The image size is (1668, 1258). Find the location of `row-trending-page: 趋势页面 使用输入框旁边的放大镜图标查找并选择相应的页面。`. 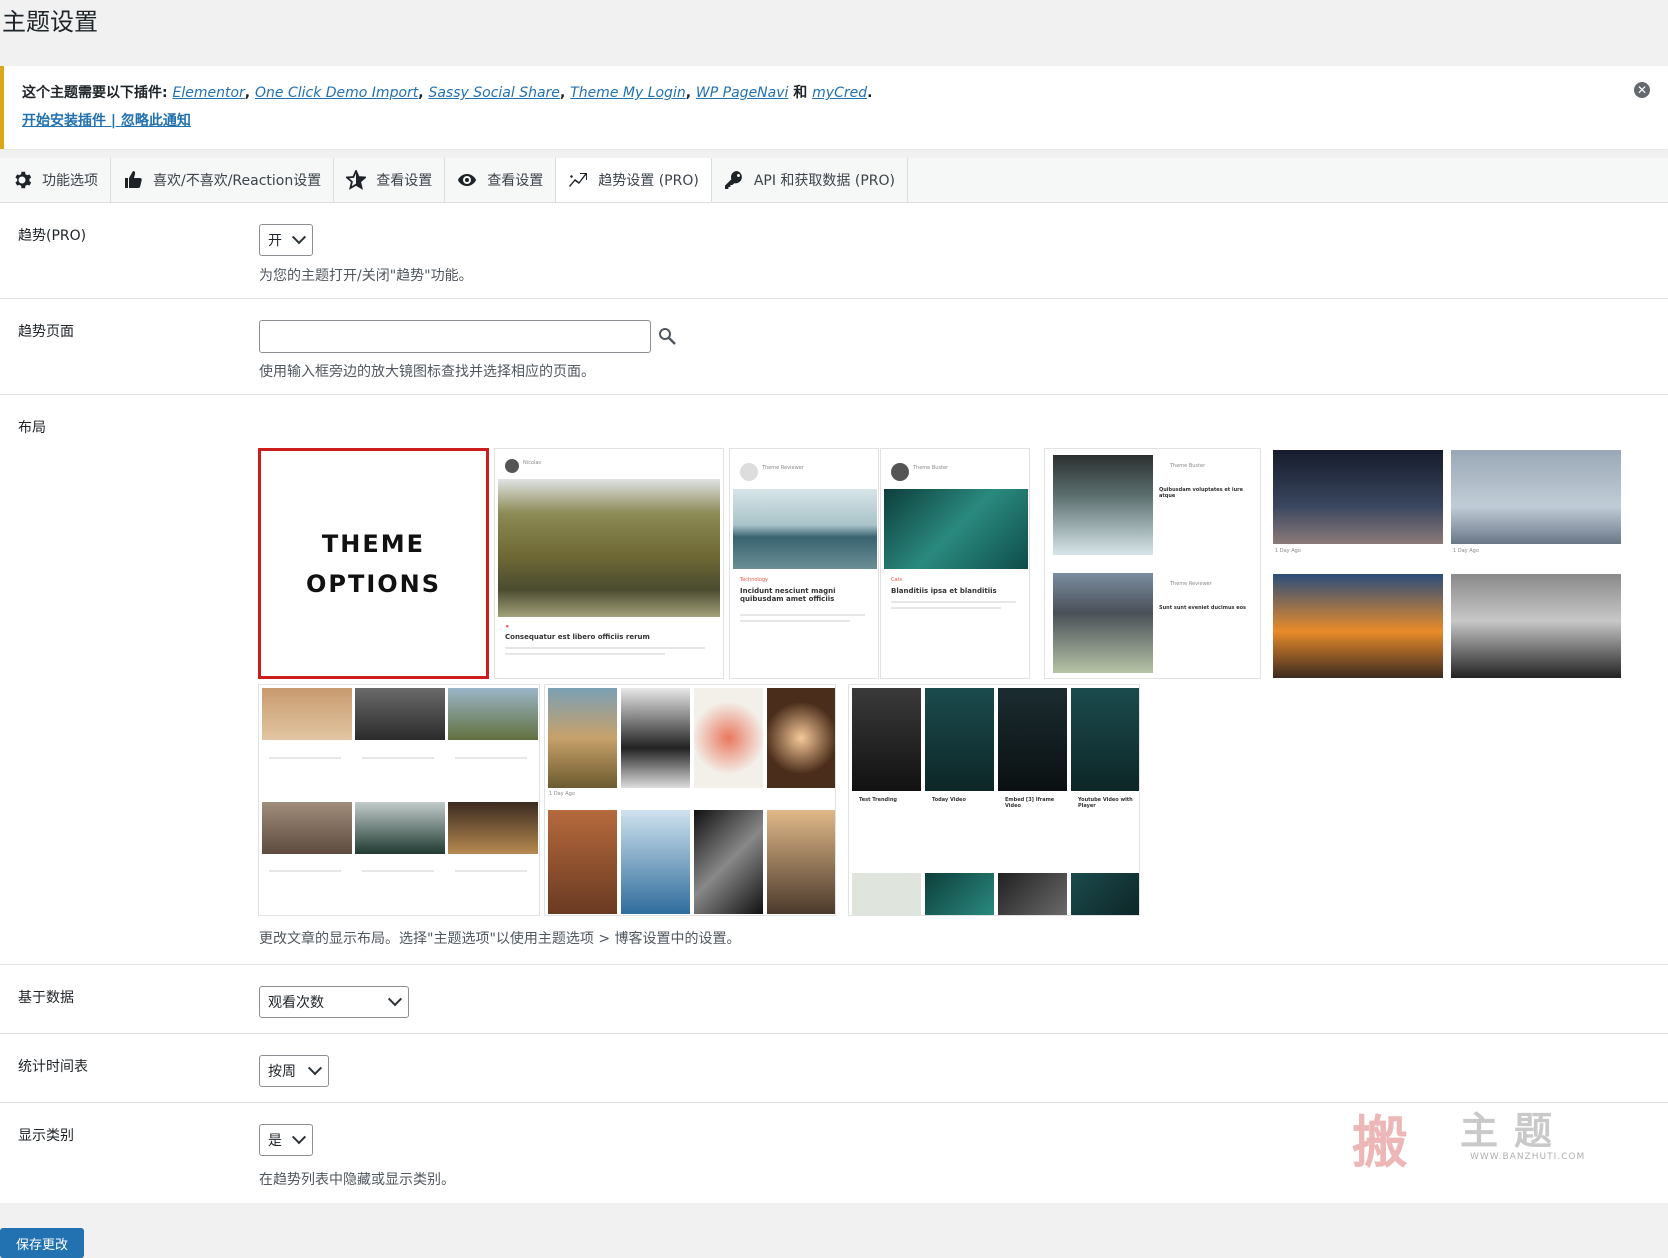

row-trending-page: 趋势页面 使用输入框旁边的放大镜图标查找并选择相应的页面。 is located at coordinates (834, 347).